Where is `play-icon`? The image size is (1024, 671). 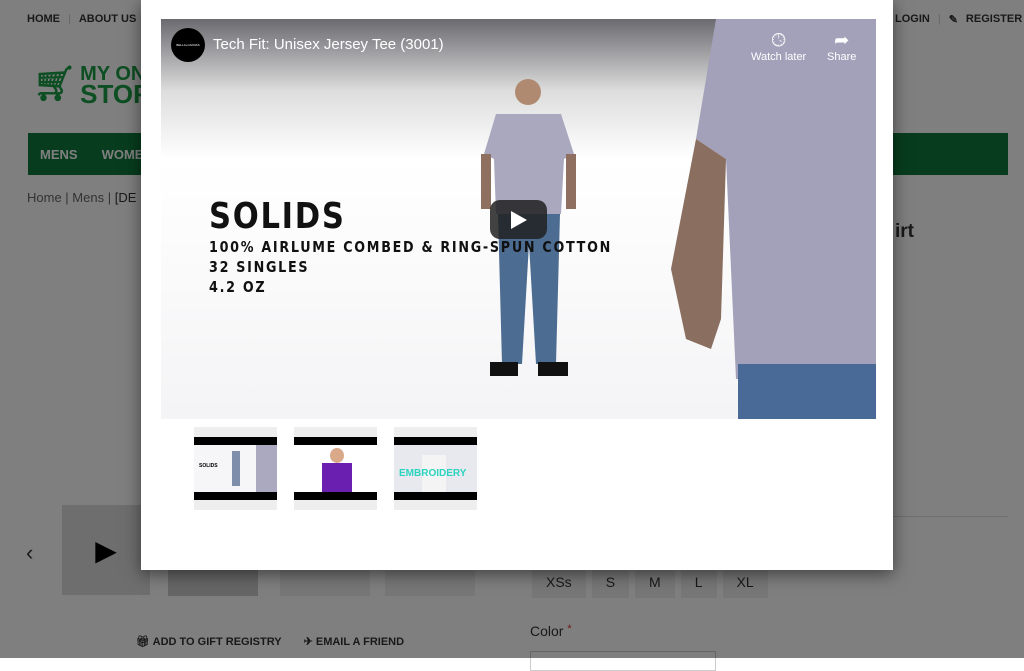
play-icon is located at coordinates (518, 219).